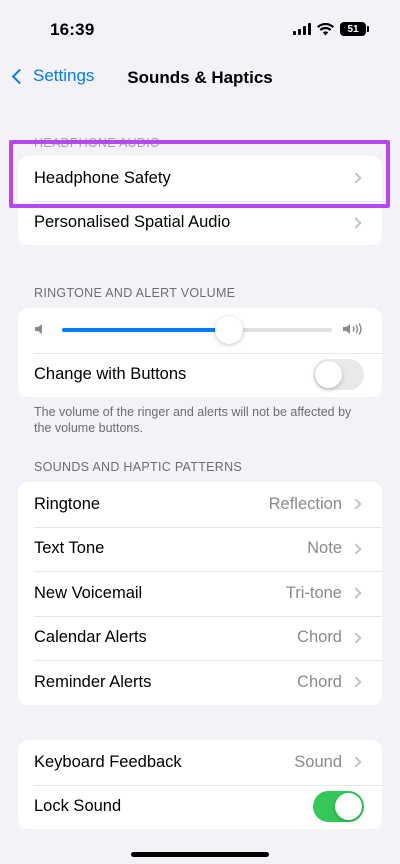  What do you see at coordinates (200, 29) in the screenshot?
I see `status-bar: 16:39 51` at bounding box center [200, 29].